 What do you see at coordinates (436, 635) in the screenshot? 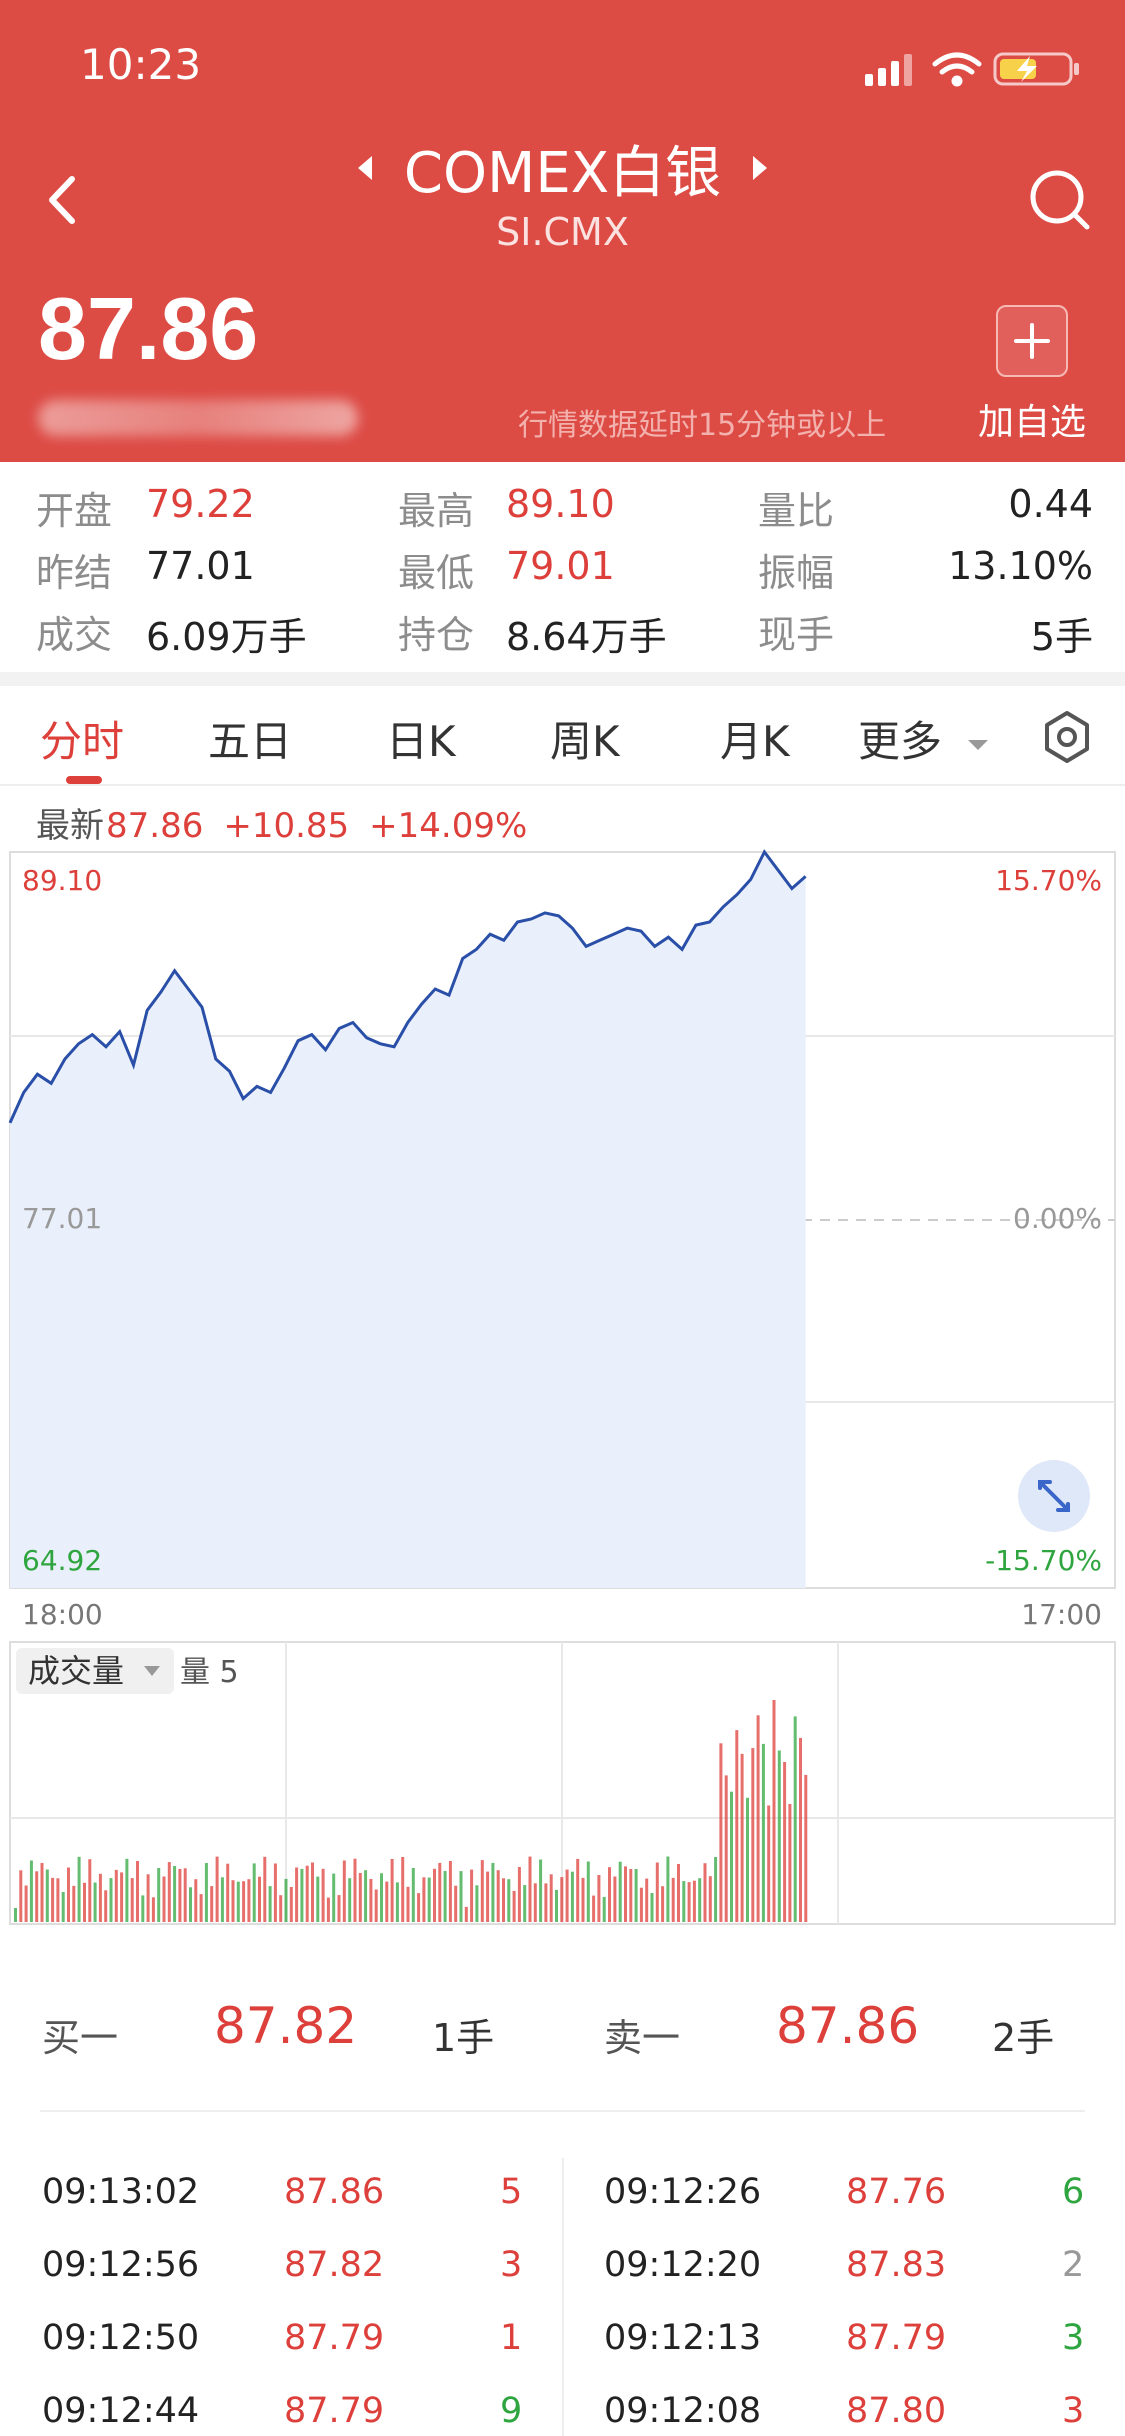
I see `stat-label: 持仓` at bounding box center [436, 635].